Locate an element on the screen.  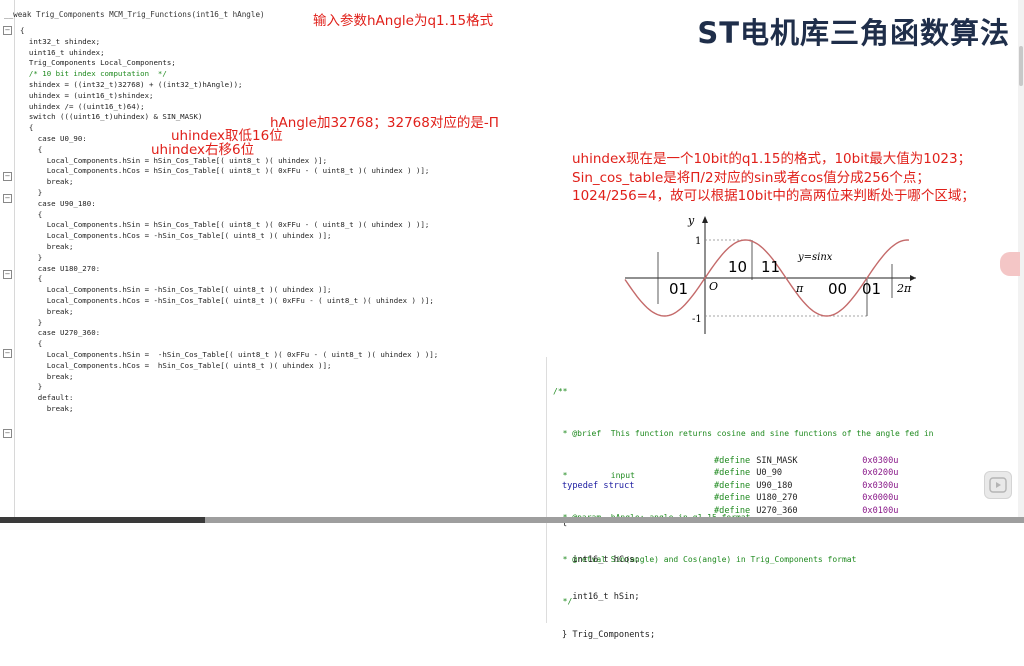
region-label: 10 is located at coordinates (737, 267).